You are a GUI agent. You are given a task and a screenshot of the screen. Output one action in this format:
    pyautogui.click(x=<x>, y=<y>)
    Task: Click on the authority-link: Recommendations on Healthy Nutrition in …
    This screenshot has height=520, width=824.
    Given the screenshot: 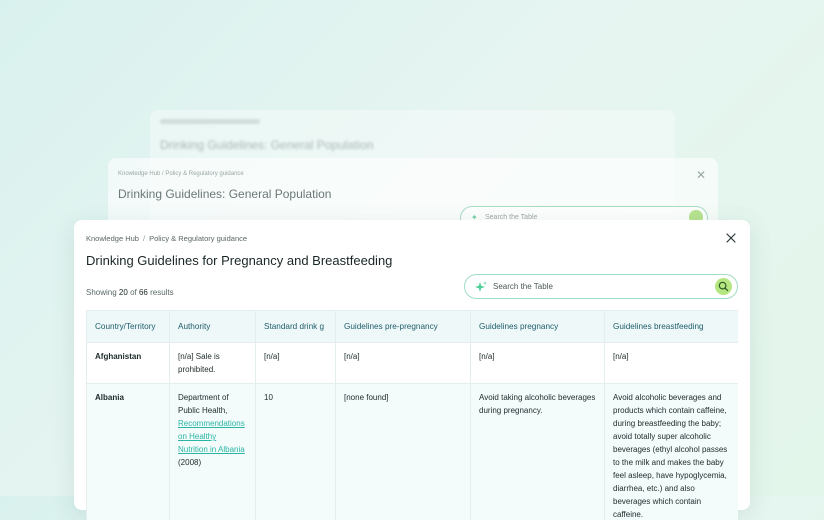 What is the action you would take?
    pyautogui.click(x=211, y=436)
    